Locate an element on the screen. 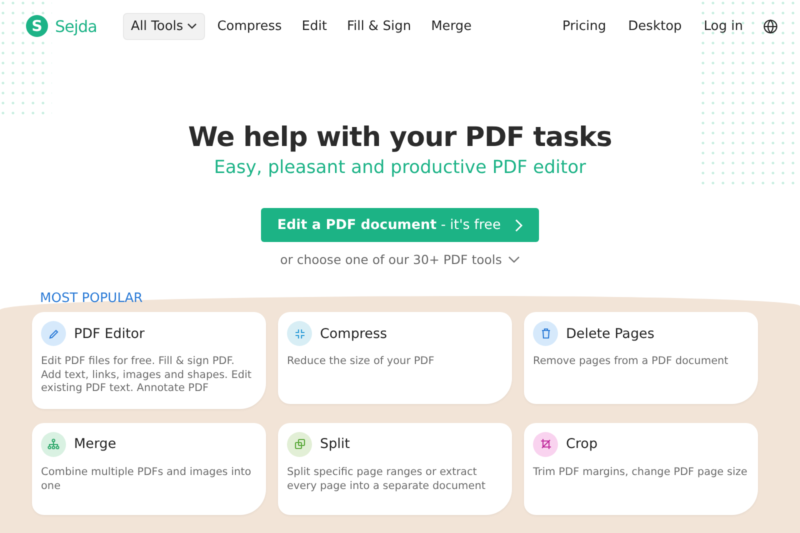  tool-title: PDF Editor is located at coordinates (109, 334).